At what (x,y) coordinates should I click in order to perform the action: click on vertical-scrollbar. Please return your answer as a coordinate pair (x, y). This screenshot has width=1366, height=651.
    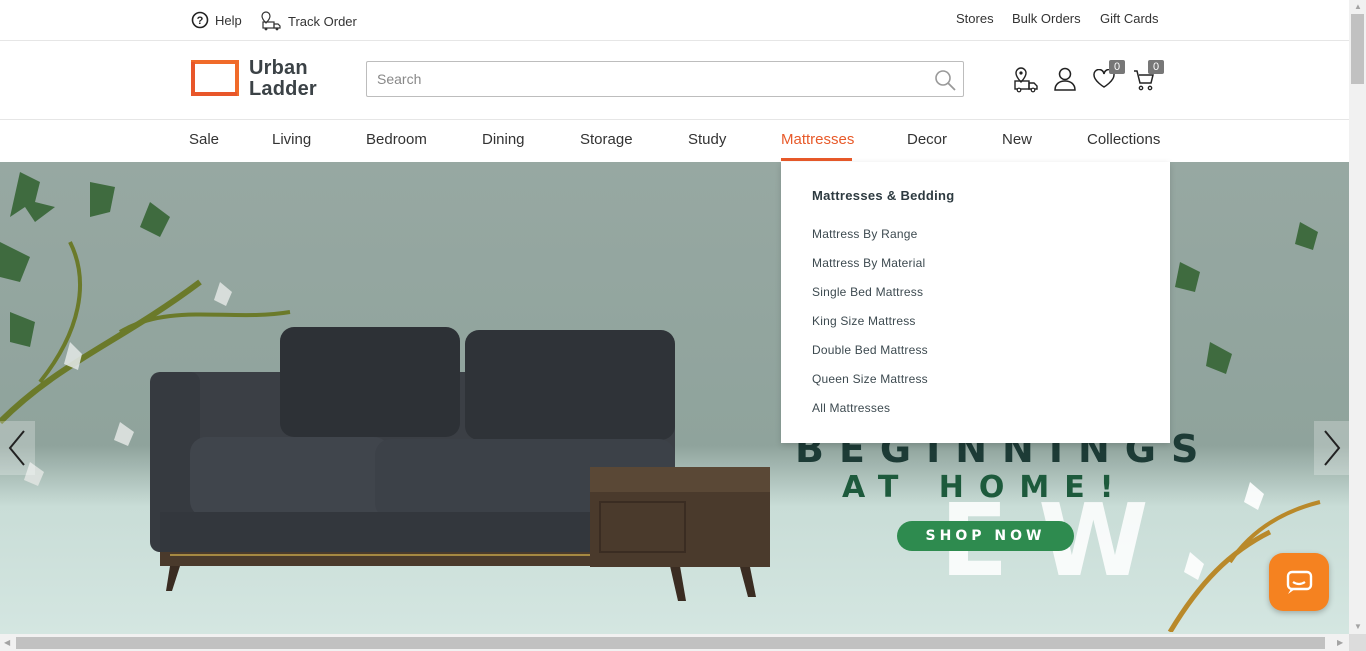
    Looking at the image, I should click on (1357, 317).